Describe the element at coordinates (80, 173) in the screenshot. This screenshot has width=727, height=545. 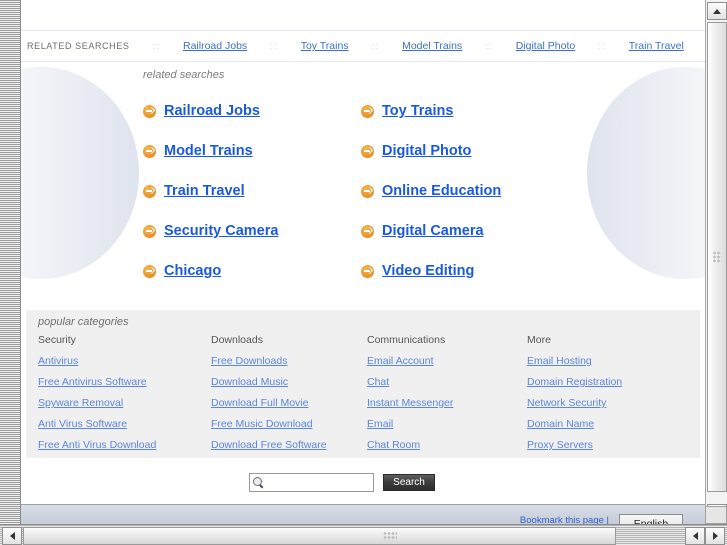
I see `decorative-circle-left` at that location.